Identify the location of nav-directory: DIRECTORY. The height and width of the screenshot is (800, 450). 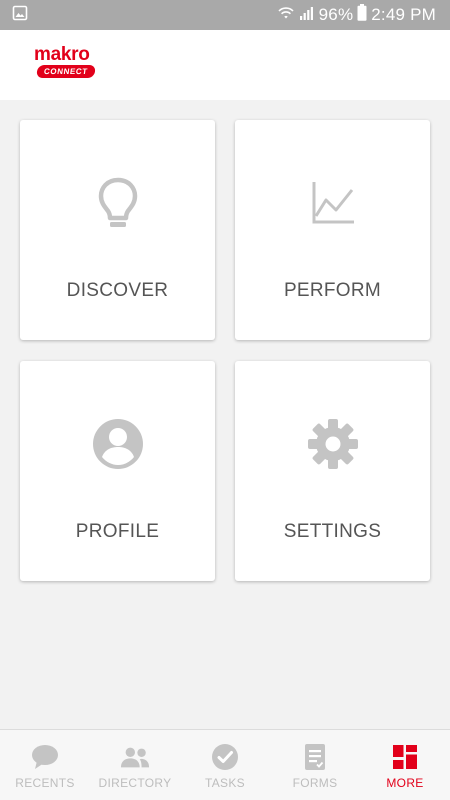
(135, 765).